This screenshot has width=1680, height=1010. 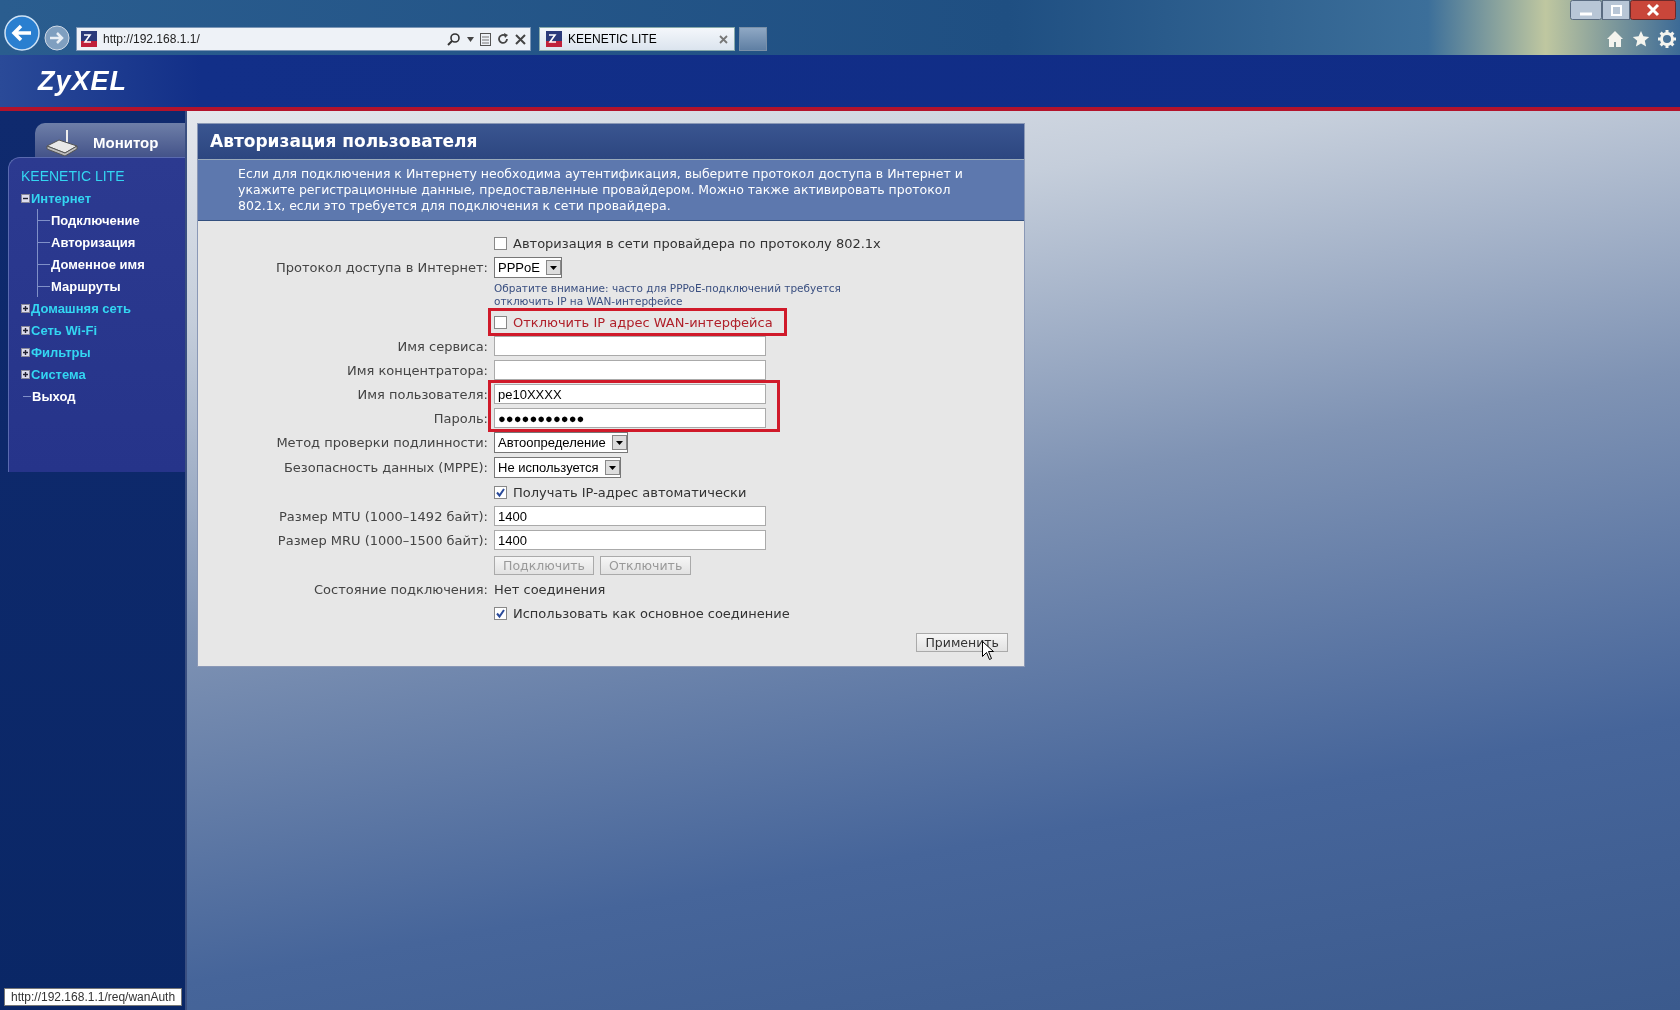 What do you see at coordinates (400, 589) in the screenshot?
I see `field-label: Состояние подключения:` at bounding box center [400, 589].